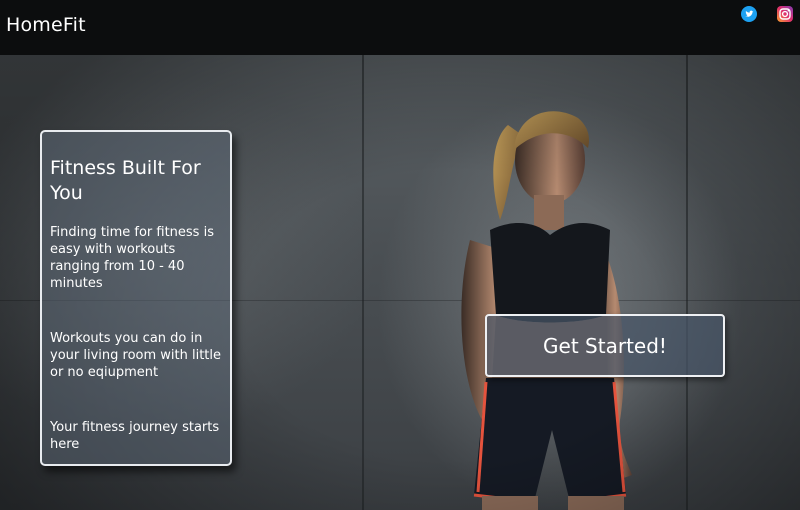 This screenshot has height=510, width=800. Describe the element at coordinates (125, 180) in the screenshot. I see `card-title: Fitness Built For You` at that location.